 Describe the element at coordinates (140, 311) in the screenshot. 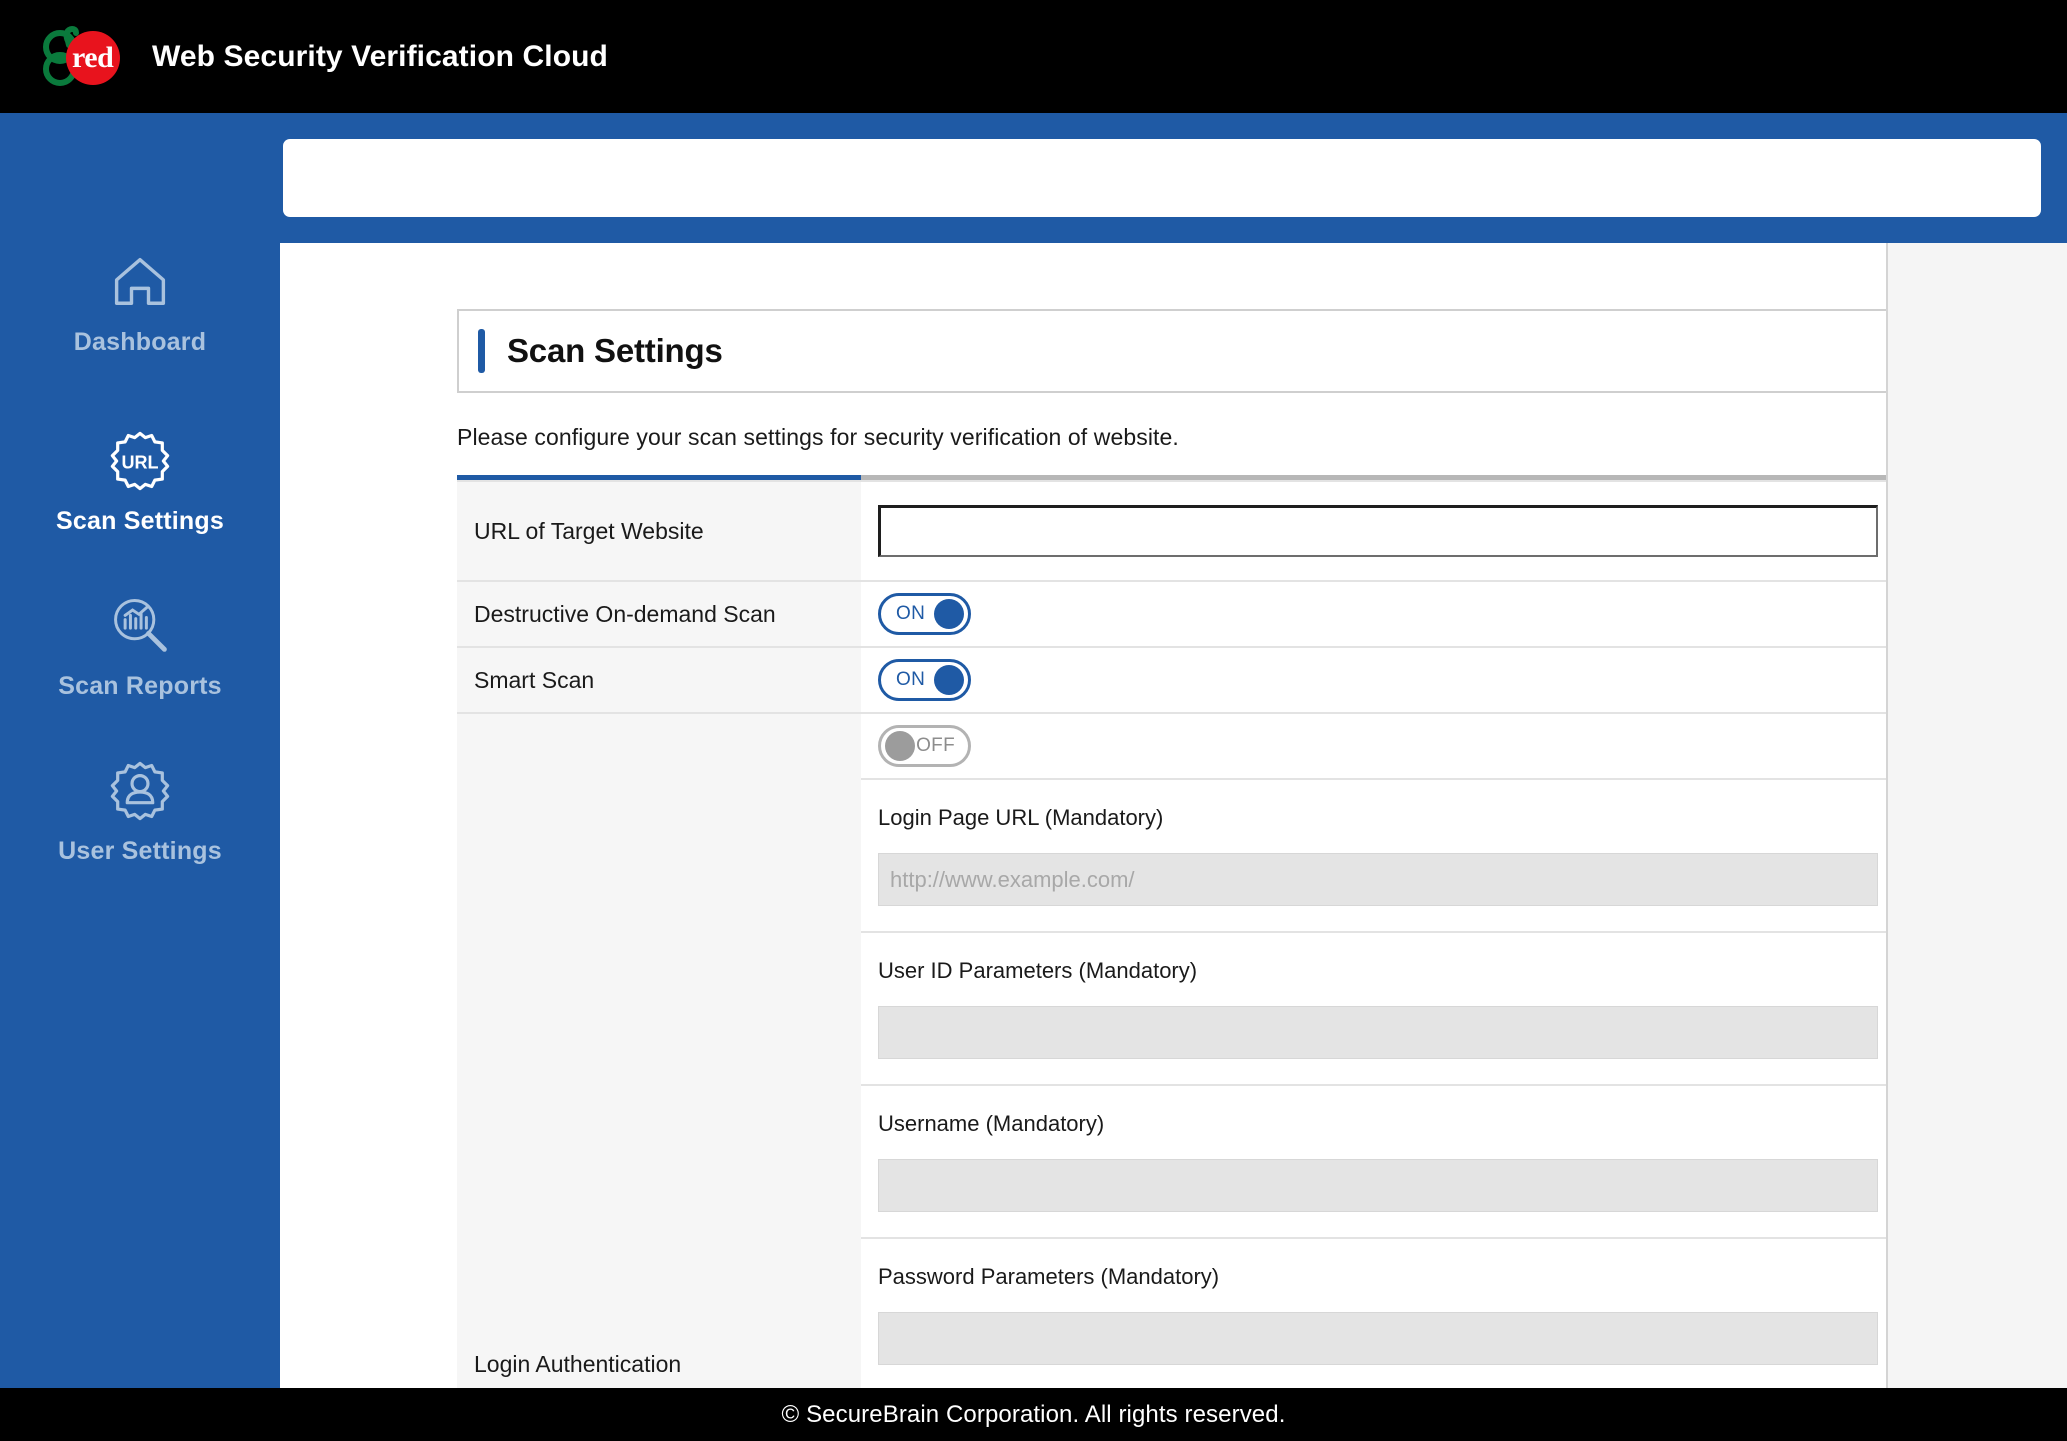

I see `sidebar-item-dashboard: Dashboard` at that location.